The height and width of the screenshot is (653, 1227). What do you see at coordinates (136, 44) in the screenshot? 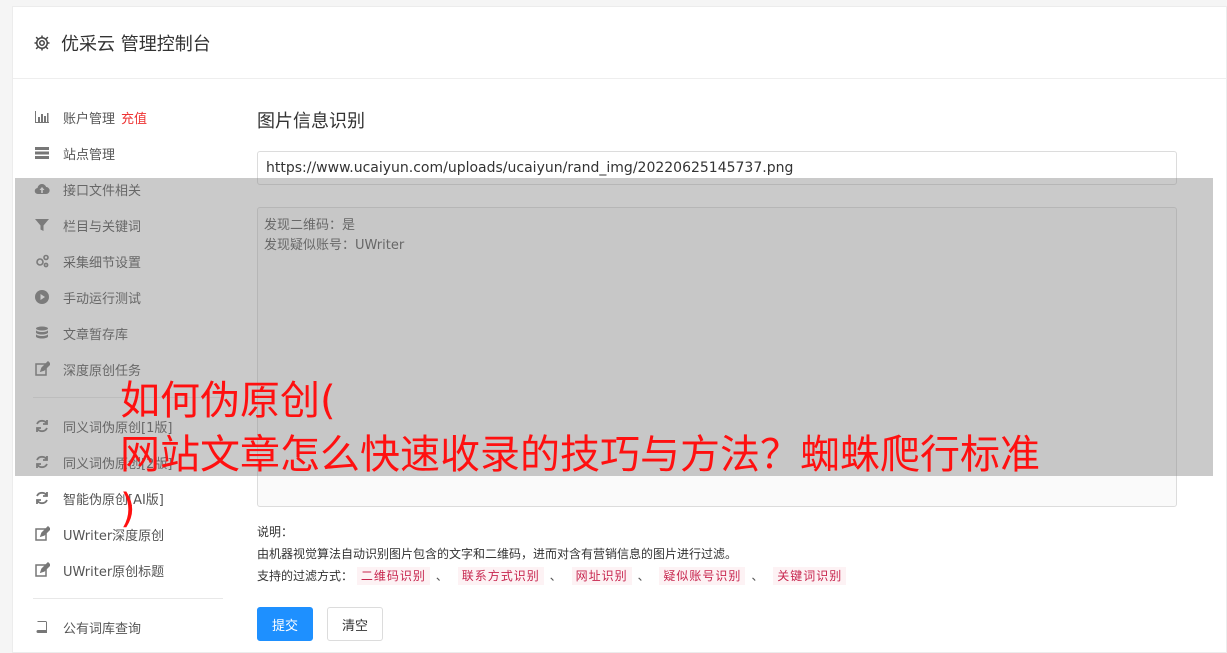
I see `page-title: 优采云 管理控制台` at bounding box center [136, 44].